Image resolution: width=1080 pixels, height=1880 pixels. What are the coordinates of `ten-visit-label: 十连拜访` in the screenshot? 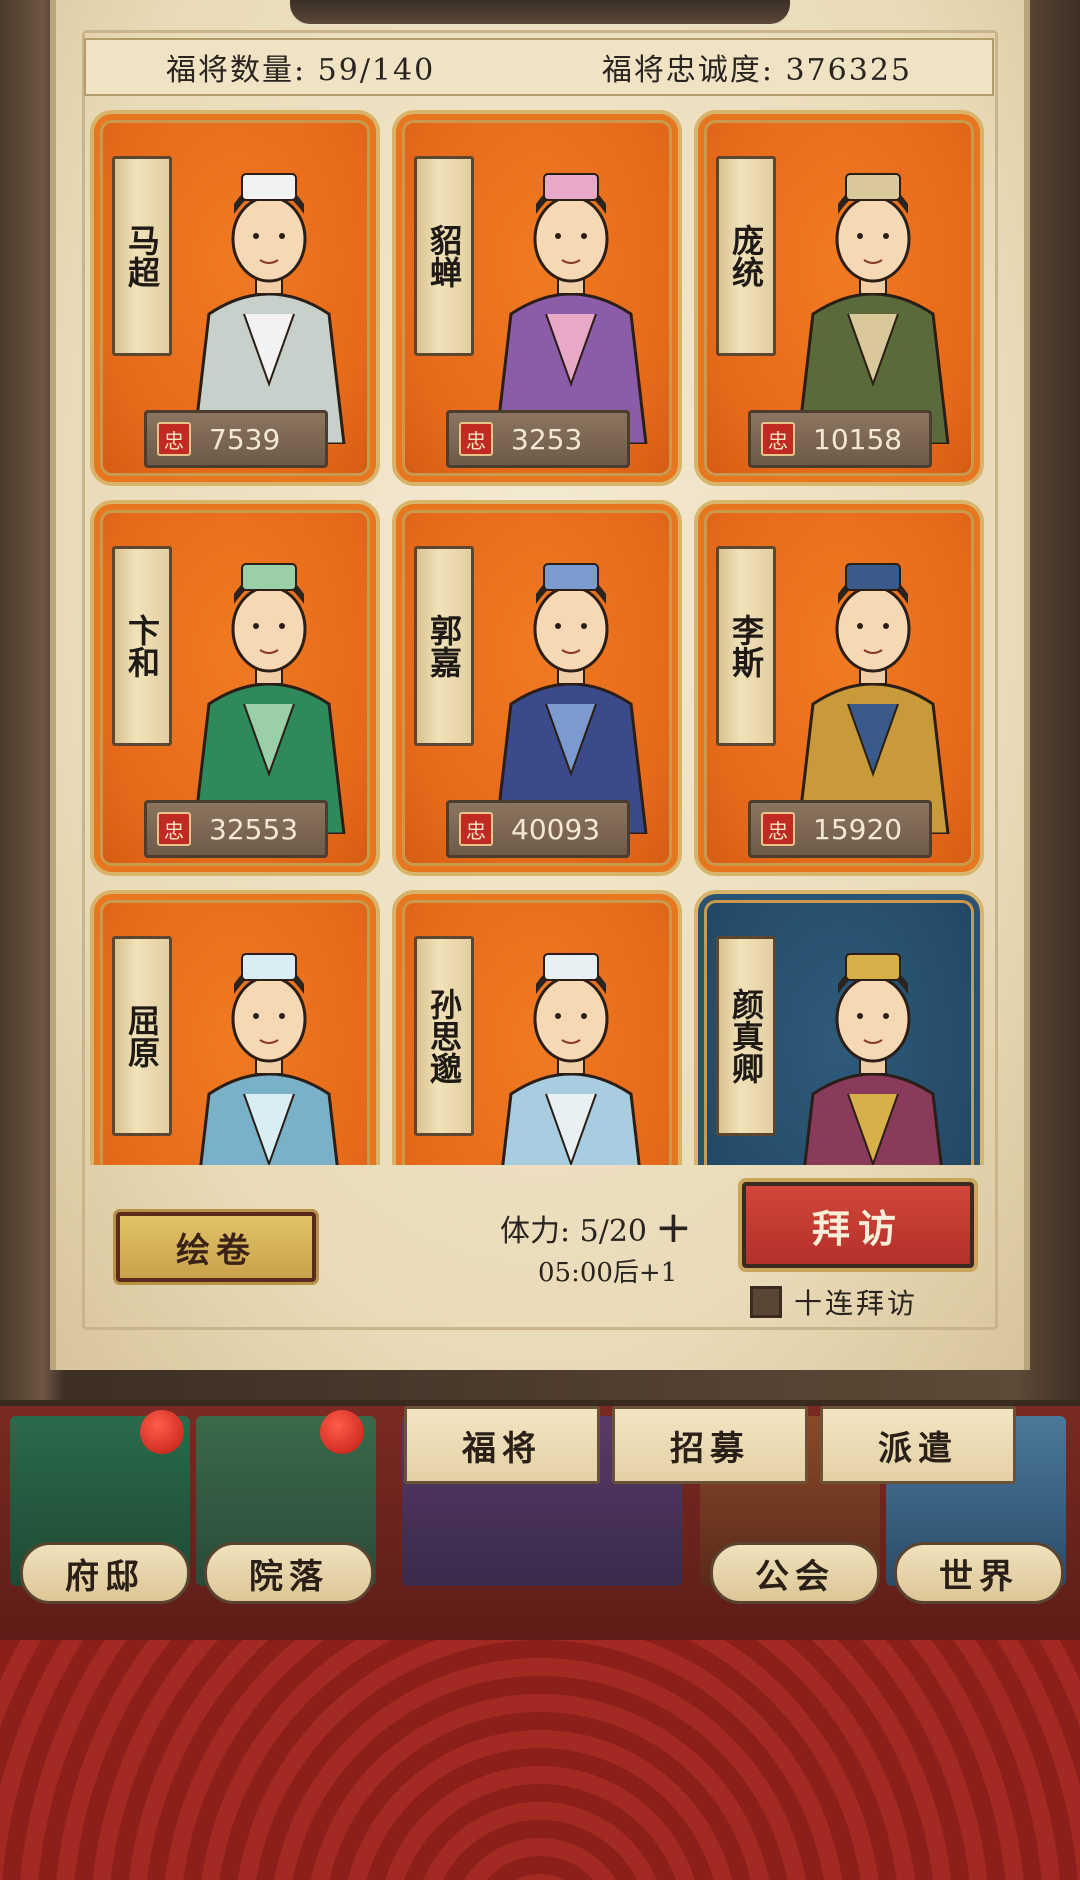 It's located at (856, 1303).